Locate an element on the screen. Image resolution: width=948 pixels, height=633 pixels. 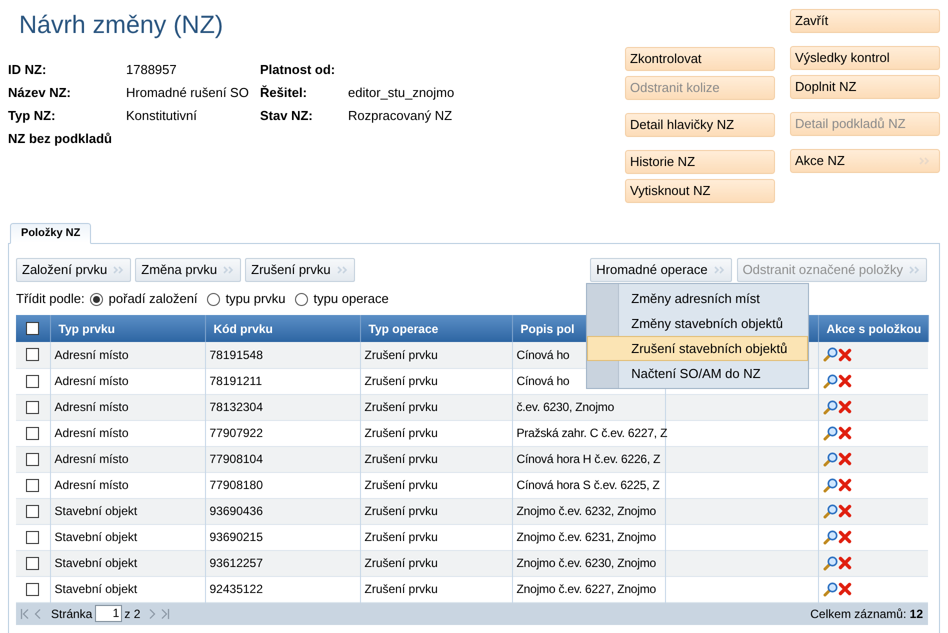
toolbar-button: Změna prvku is located at coordinates (188, 270).